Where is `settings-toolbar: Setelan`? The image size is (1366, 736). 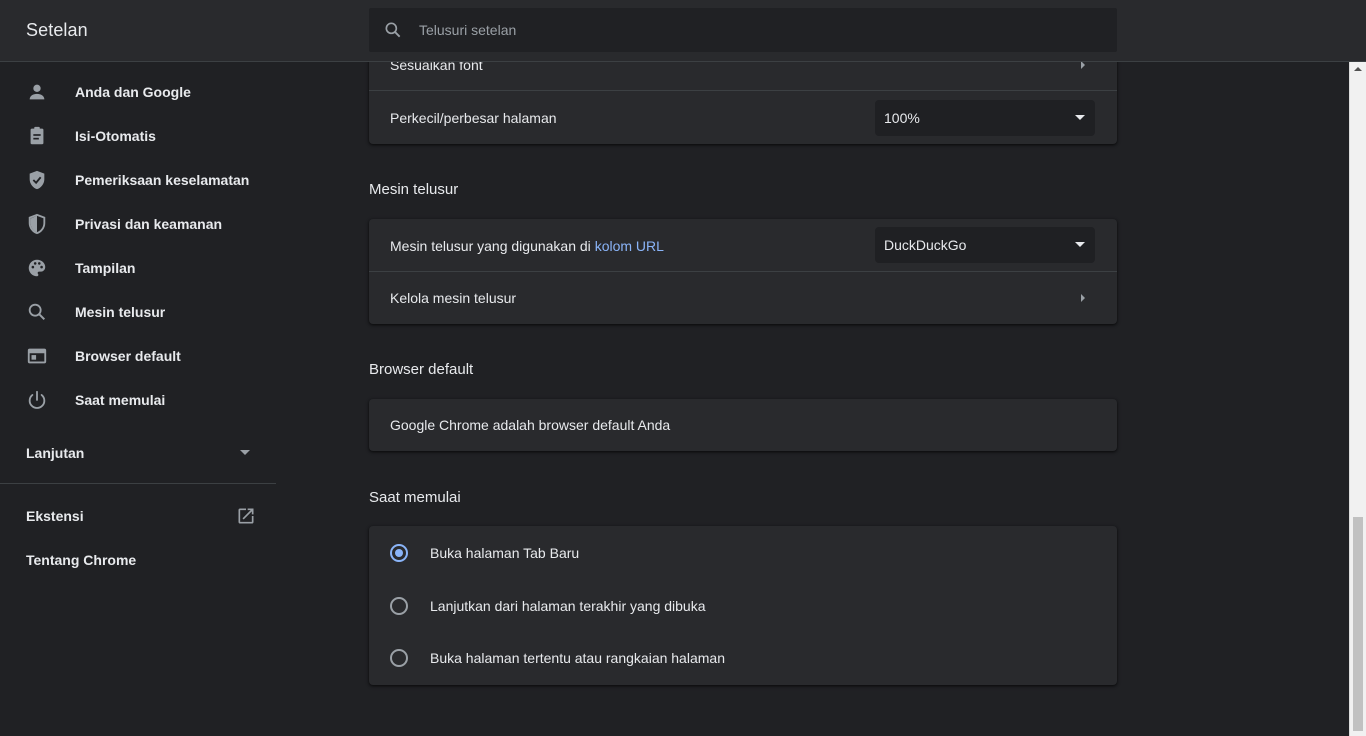 settings-toolbar: Setelan is located at coordinates (683, 31).